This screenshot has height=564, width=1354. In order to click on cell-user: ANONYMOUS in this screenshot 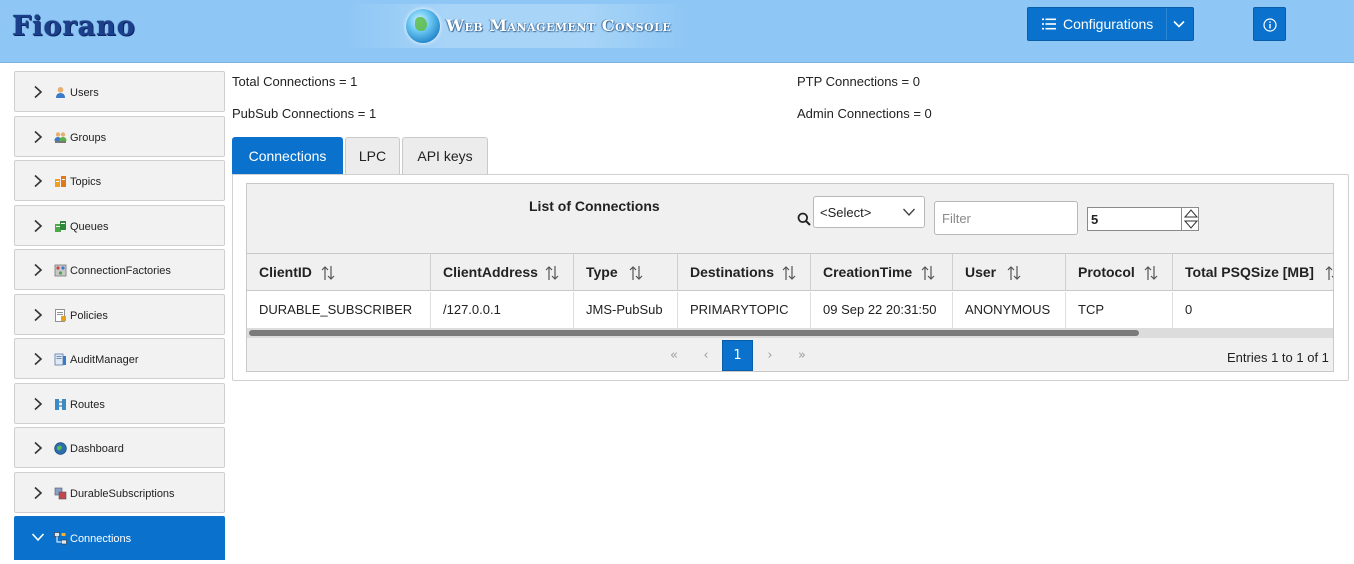, I will do `click(1009, 310)`.